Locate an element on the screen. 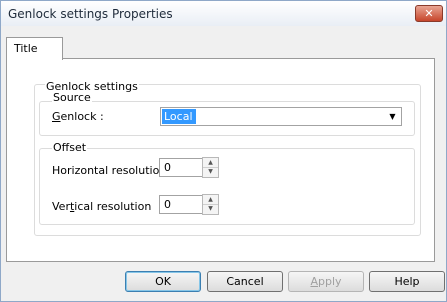 The width and height of the screenshot is (447, 302). chevron-down-icon: ▼ is located at coordinates (392, 116).